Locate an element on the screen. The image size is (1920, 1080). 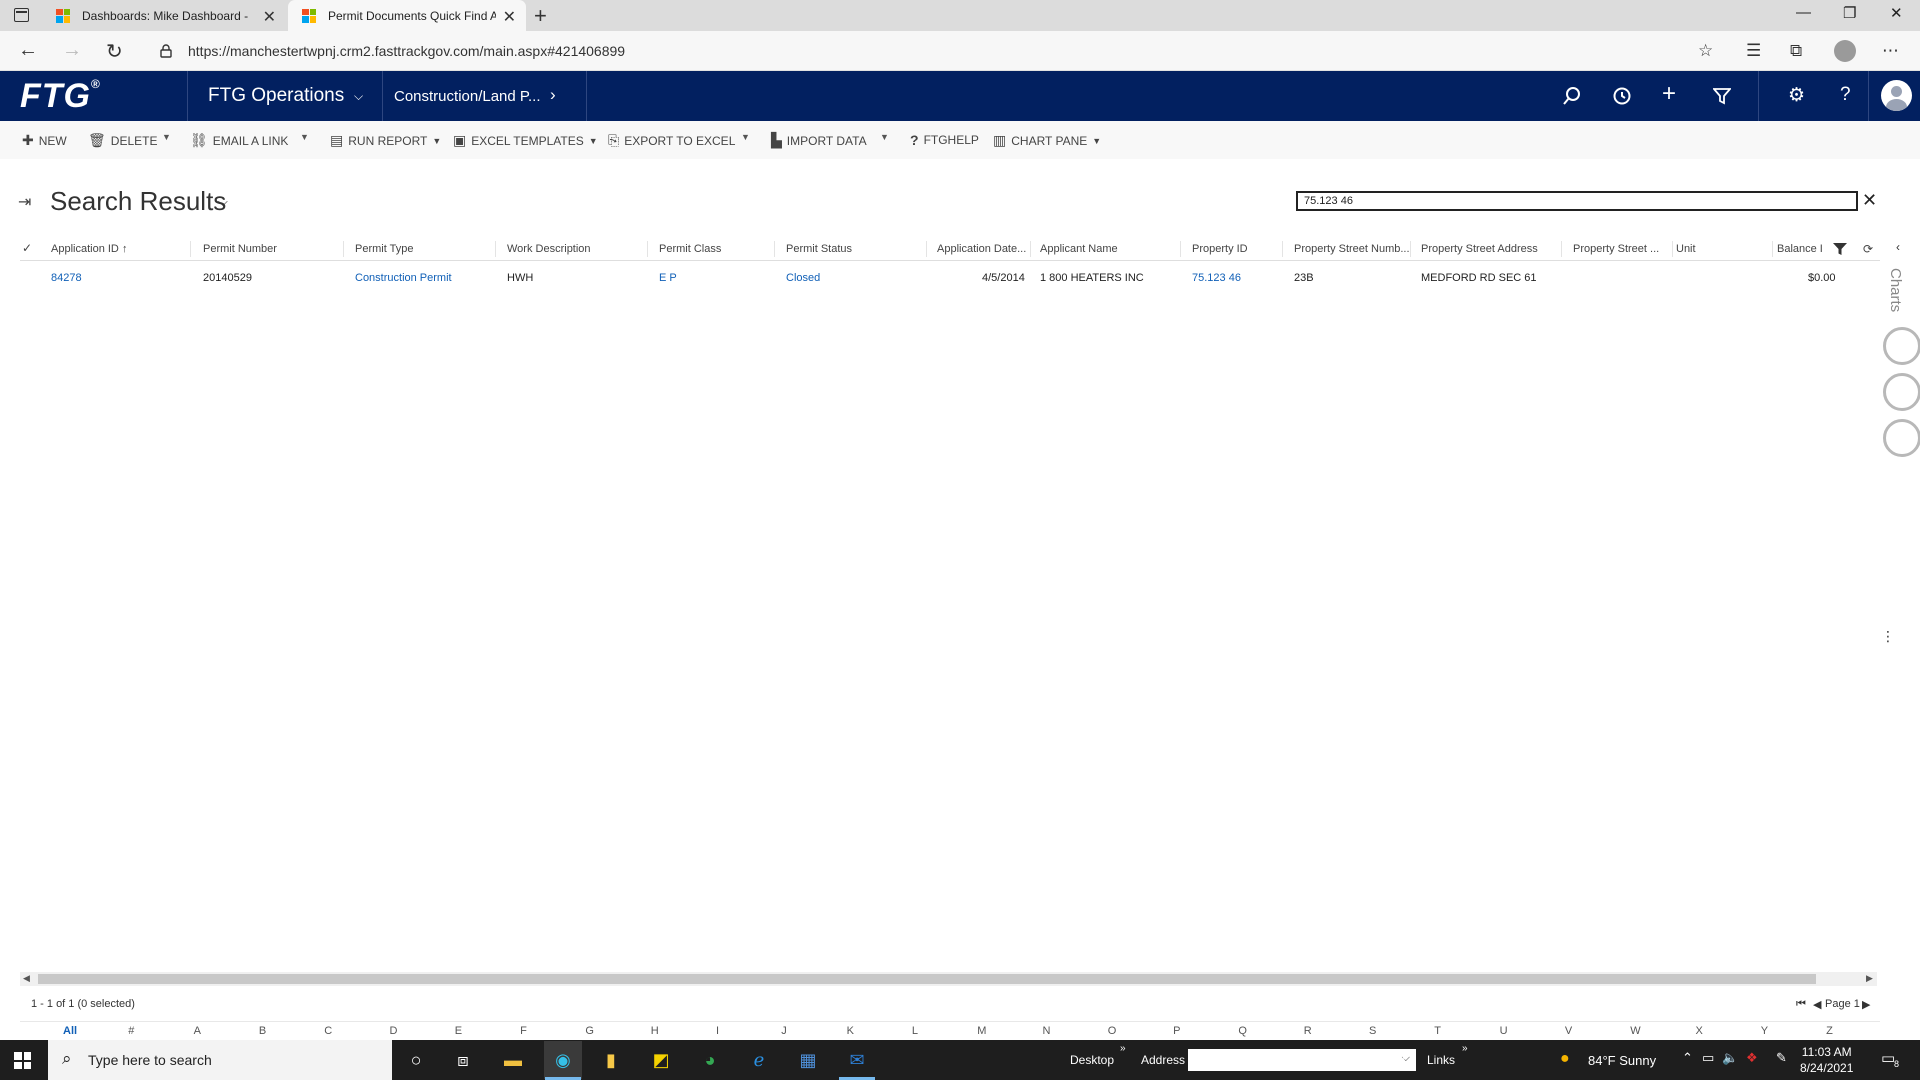
weather-text: 84°F Sunny is located at coordinates (1622, 1060).